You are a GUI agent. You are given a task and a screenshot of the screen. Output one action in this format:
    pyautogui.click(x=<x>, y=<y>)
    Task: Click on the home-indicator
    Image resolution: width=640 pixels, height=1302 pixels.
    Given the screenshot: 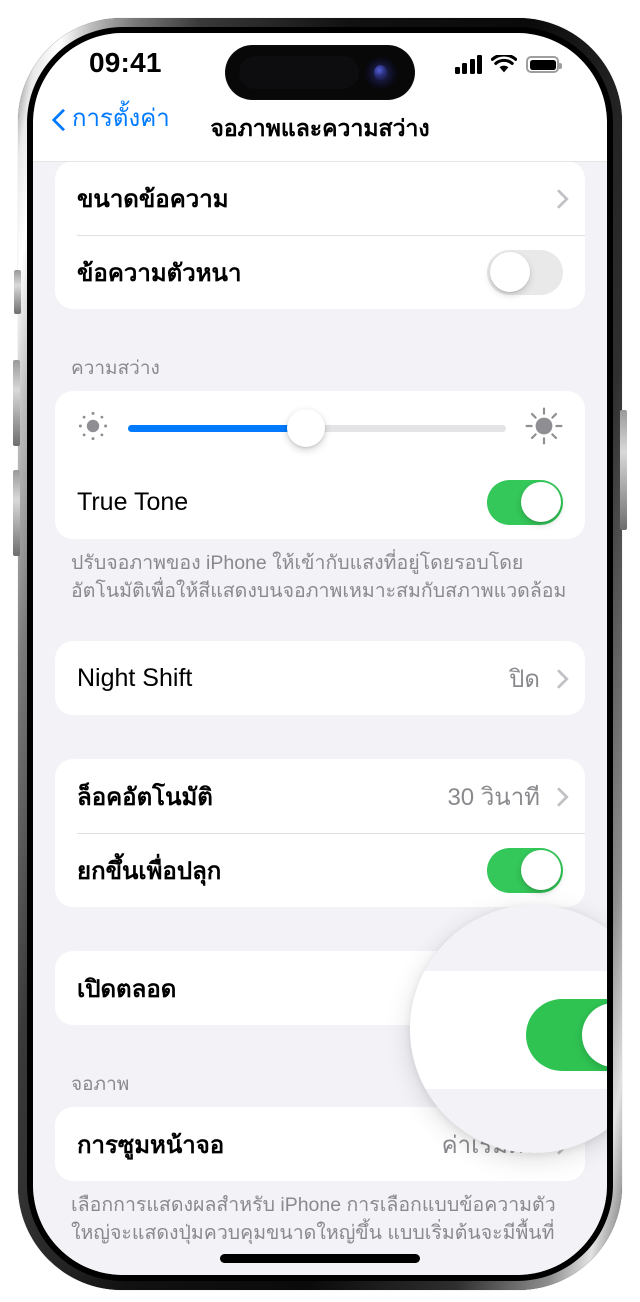 What is the action you would take?
    pyautogui.click(x=320, y=1258)
    